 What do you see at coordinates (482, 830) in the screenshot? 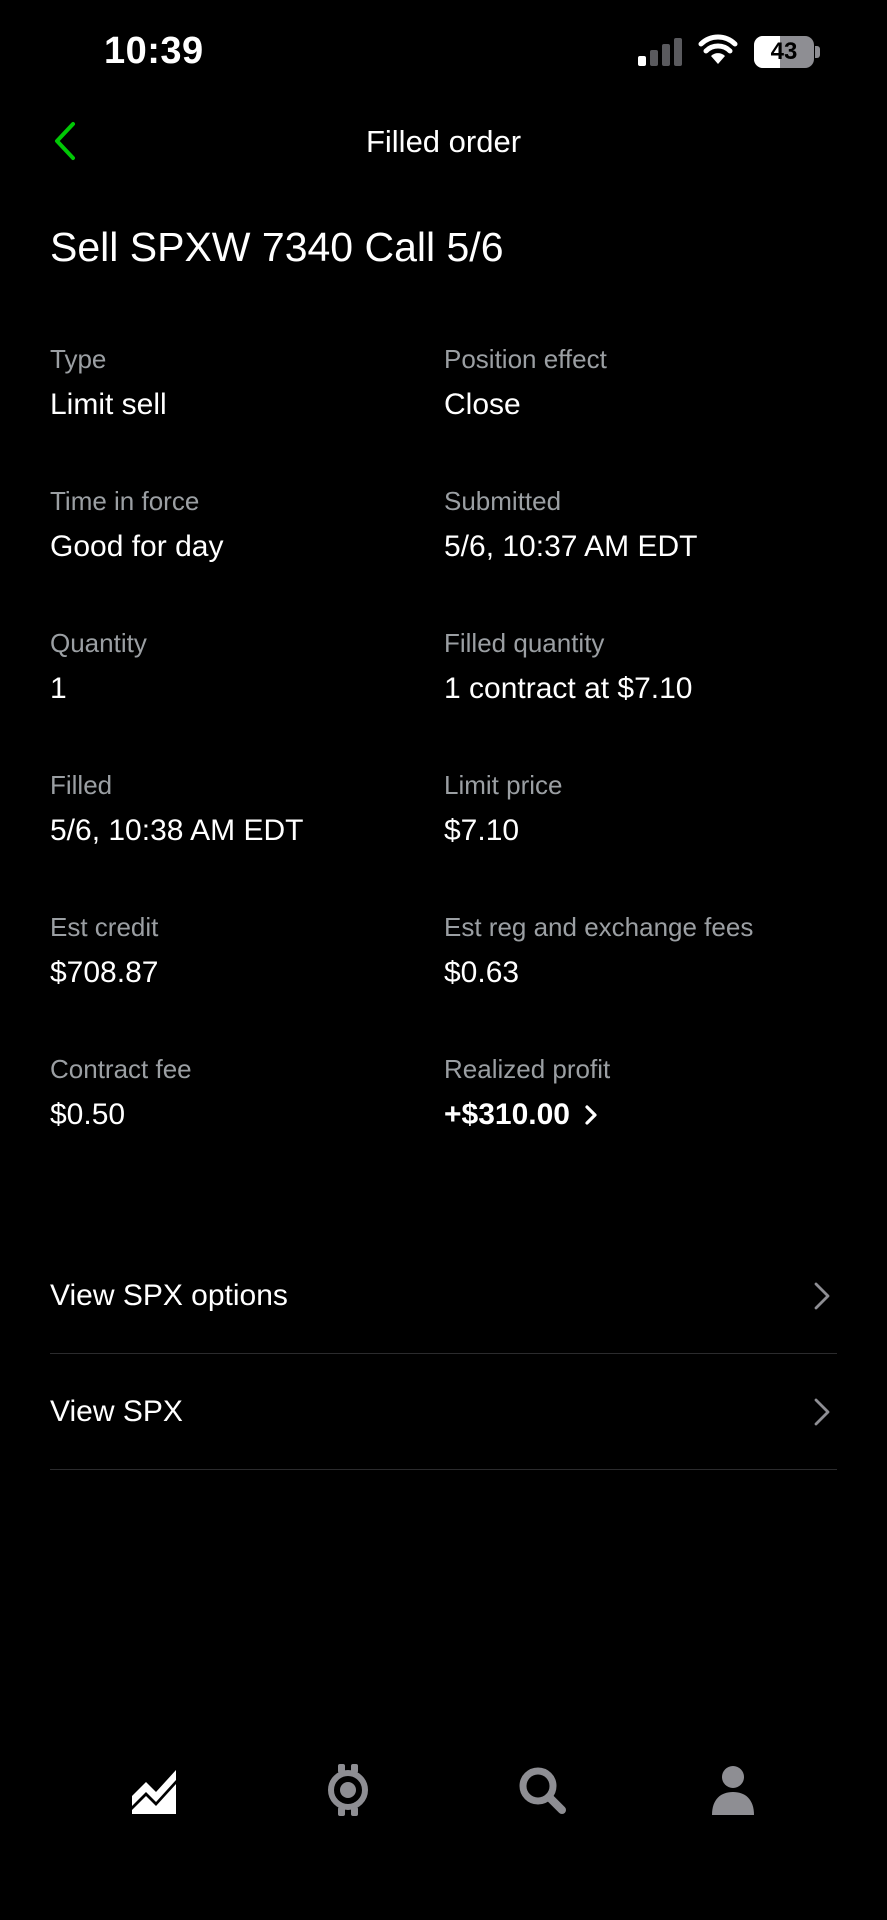
I see `detail-value: $7.10` at bounding box center [482, 830].